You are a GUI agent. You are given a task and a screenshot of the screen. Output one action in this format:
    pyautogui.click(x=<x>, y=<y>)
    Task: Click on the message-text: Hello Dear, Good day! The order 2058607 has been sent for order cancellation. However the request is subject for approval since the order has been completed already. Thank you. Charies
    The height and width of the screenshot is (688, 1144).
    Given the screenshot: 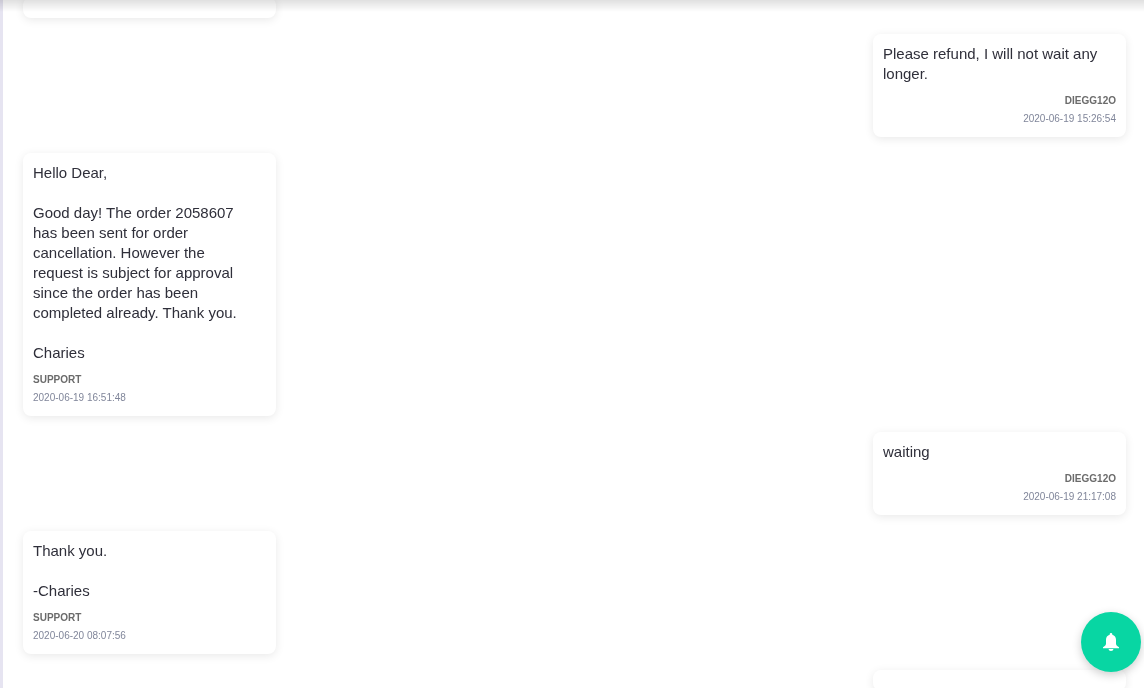 What is the action you would take?
    pyautogui.click(x=135, y=263)
    